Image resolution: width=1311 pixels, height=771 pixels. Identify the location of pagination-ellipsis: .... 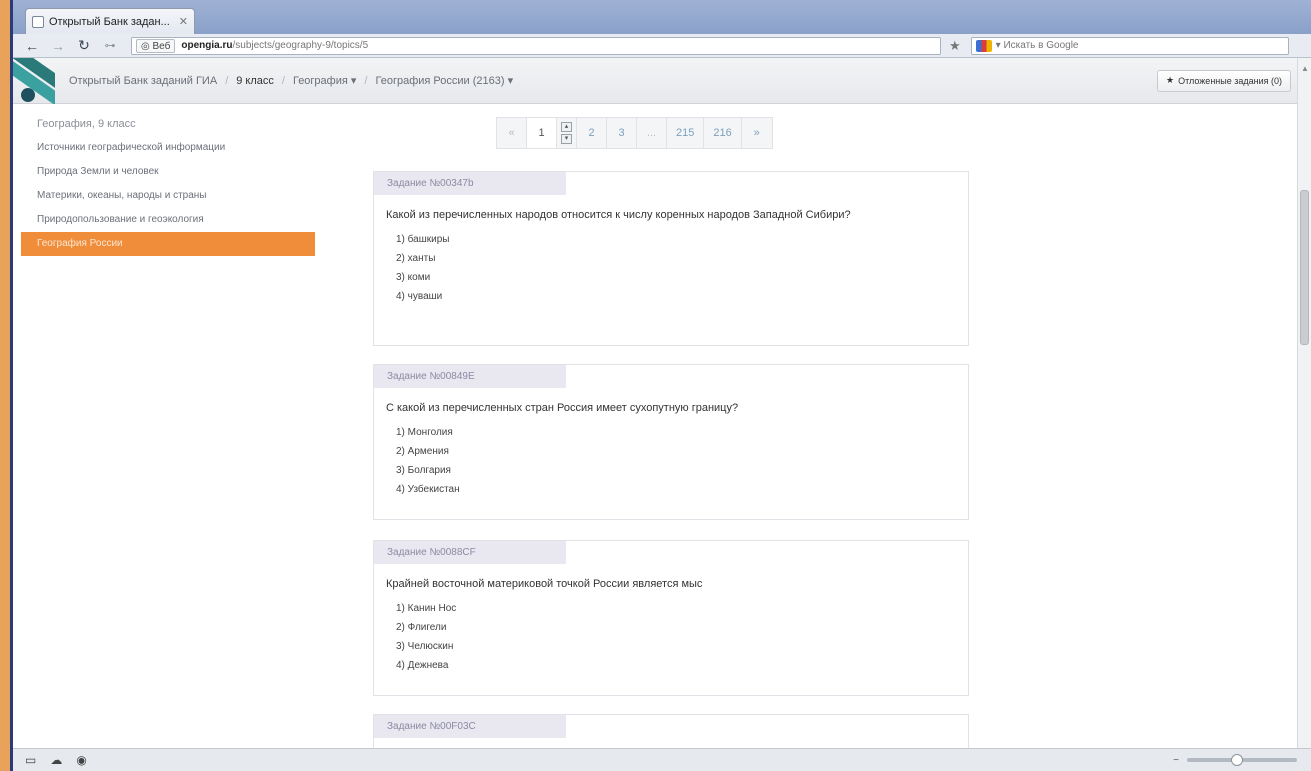
(652, 133).